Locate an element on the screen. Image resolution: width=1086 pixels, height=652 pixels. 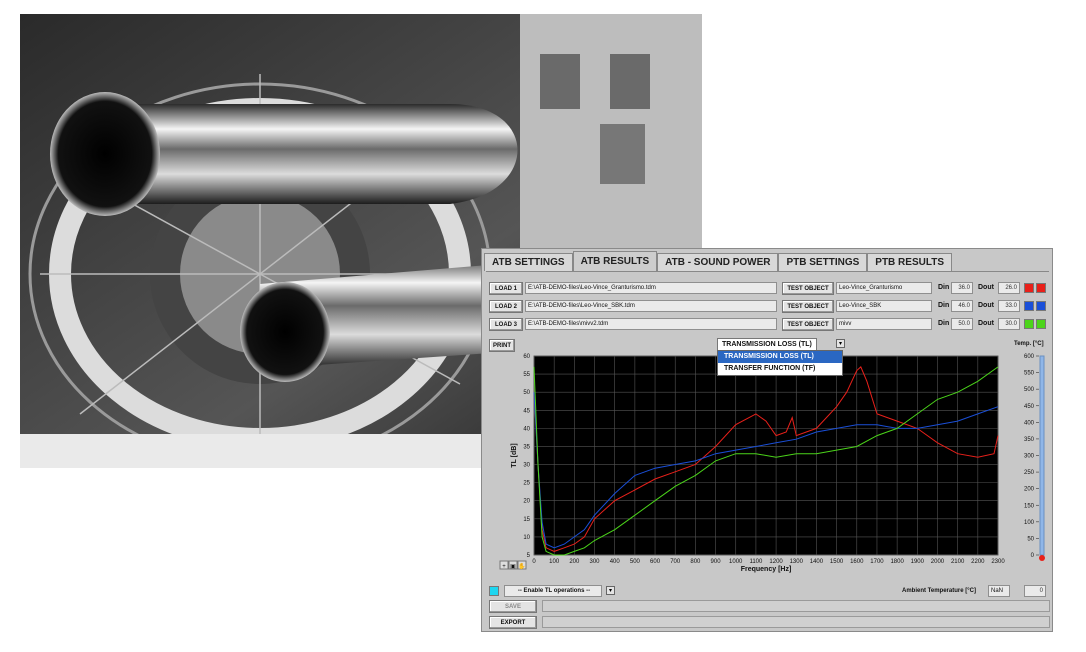
pan-icon: ▣ is located at coordinates (513, 567).